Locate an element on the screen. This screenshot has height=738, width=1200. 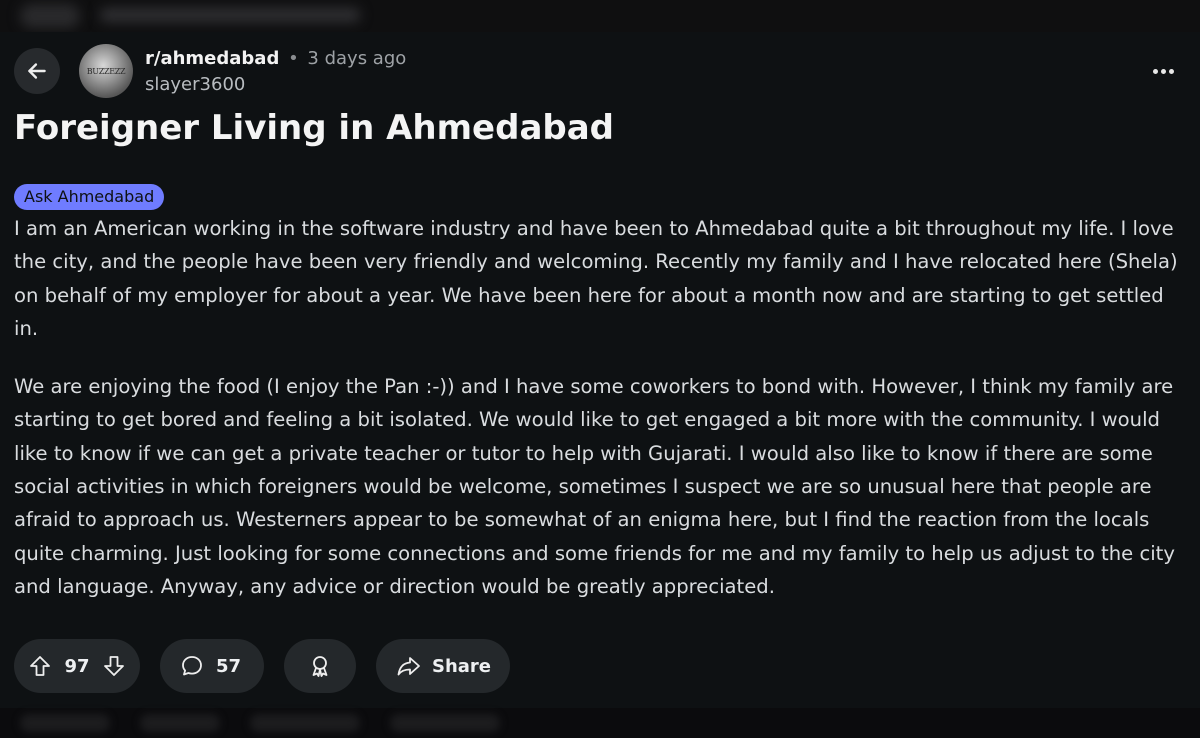
downvote-button is located at coordinates (114, 666).